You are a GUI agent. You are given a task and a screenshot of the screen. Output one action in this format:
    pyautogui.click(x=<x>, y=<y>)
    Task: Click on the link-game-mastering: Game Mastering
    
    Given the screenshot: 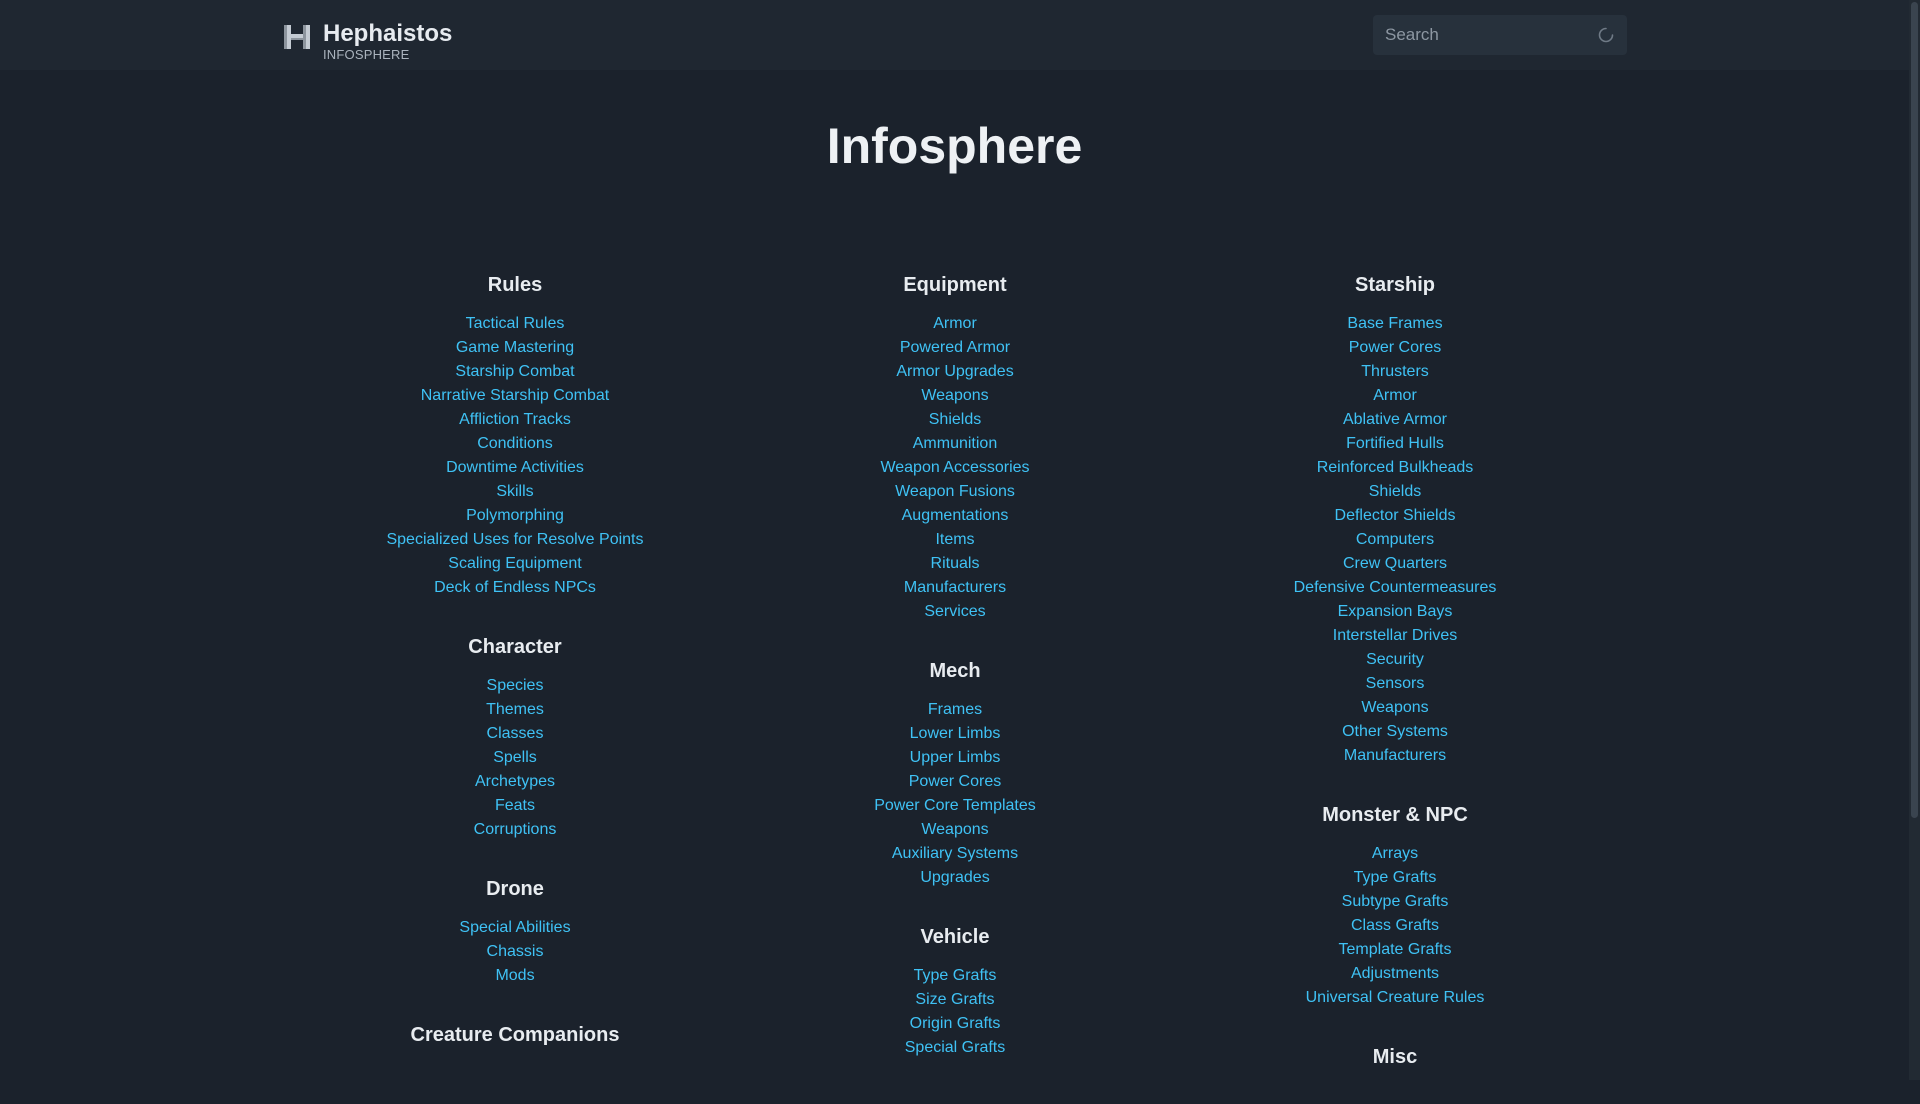 What is the action you would take?
    pyautogui.click(x=515, y=347)
    